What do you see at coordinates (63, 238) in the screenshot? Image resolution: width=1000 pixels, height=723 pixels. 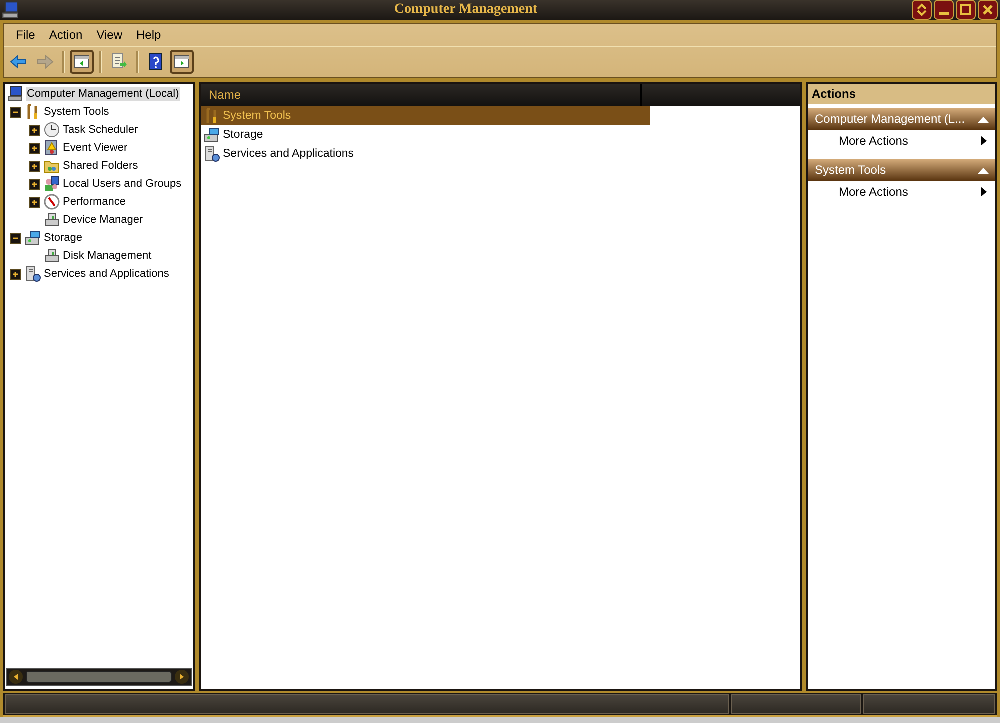 I see `tree-item: Storage` at bounding box center [63, 238].